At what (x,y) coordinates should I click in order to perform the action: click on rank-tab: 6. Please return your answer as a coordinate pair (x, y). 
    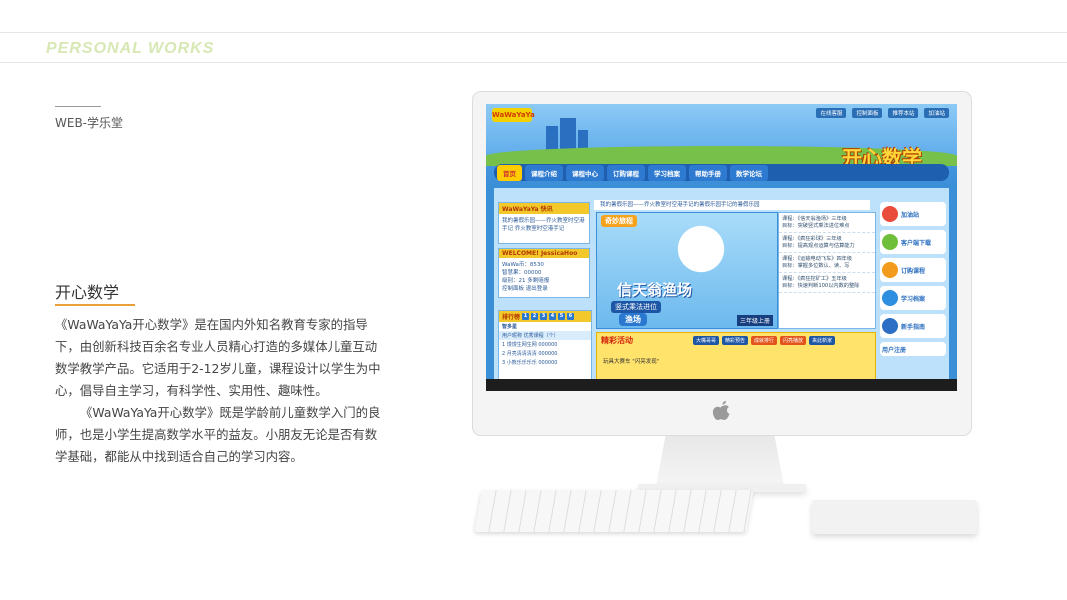
    Looking at the image, I should click on (571, 316).